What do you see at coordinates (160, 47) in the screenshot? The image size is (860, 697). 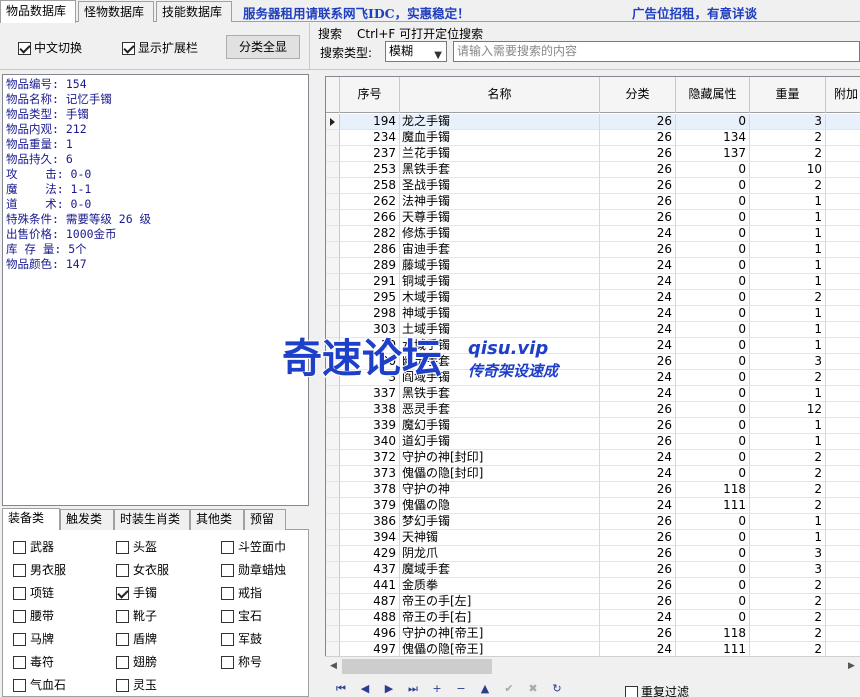 I see `show-extension-checkbox: 显示扩展栏` at bounding box center [160, 47].